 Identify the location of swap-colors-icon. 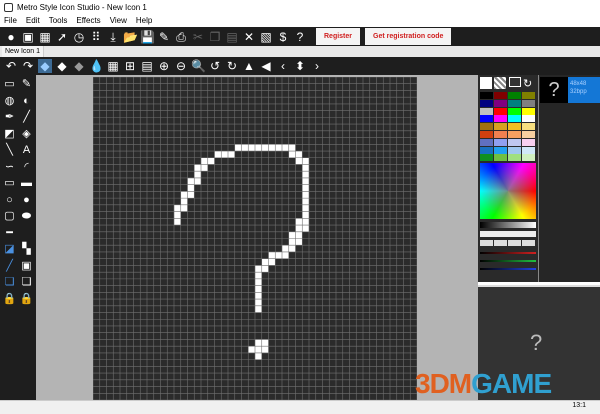
(515, 82).